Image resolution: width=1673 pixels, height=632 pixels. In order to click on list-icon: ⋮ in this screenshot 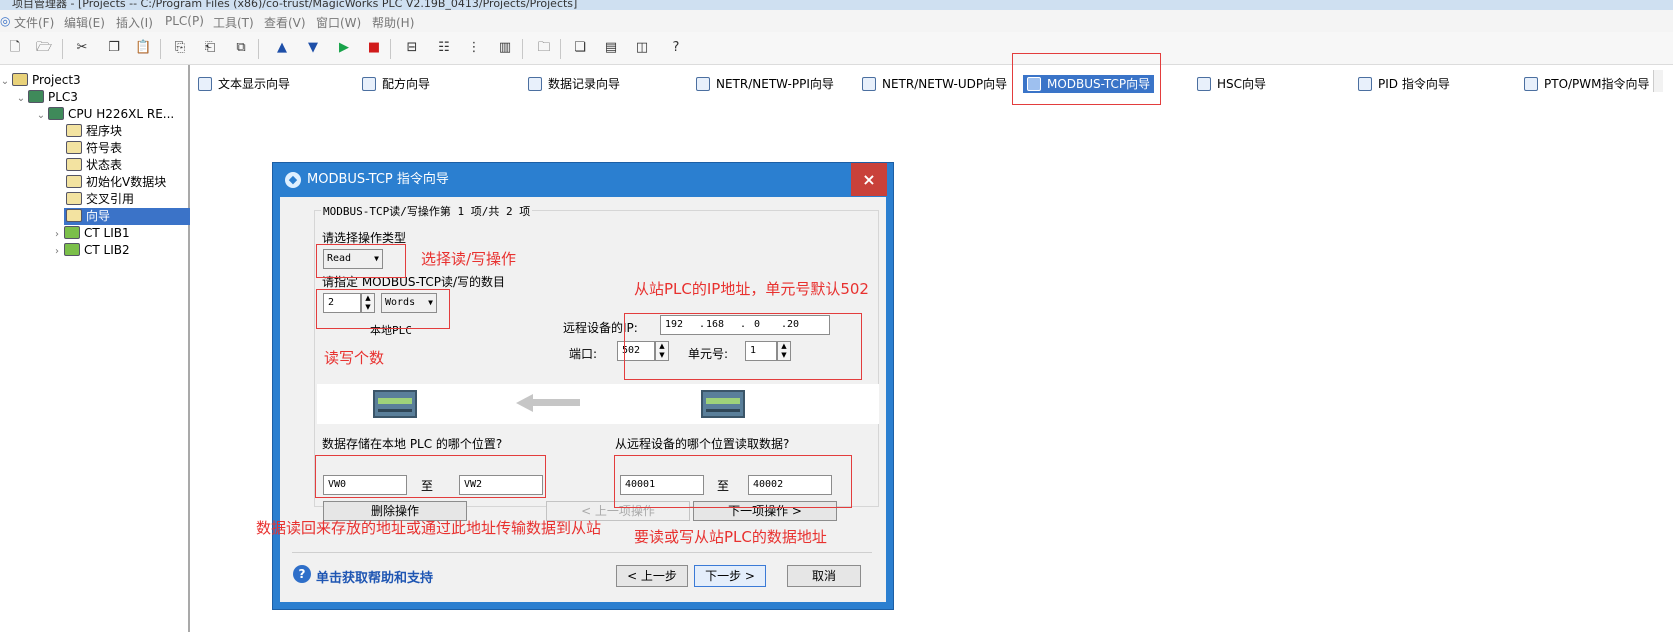, I will do `click(474, 48)`.